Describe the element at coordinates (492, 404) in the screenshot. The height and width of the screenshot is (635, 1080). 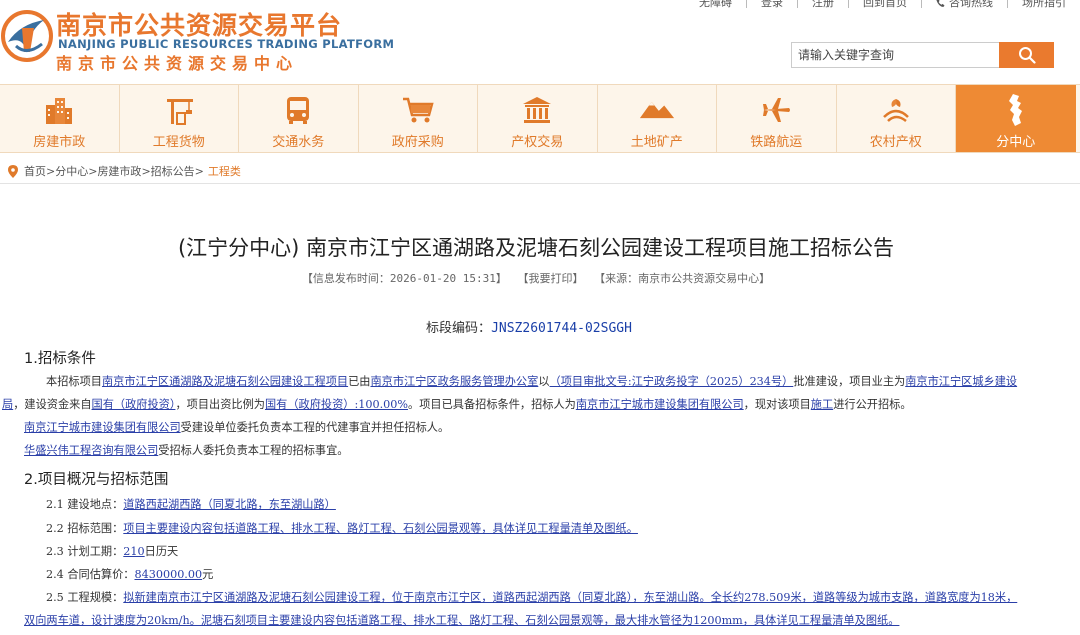
I see `text: 。项目已具备招标条件，招标人为` at that location.